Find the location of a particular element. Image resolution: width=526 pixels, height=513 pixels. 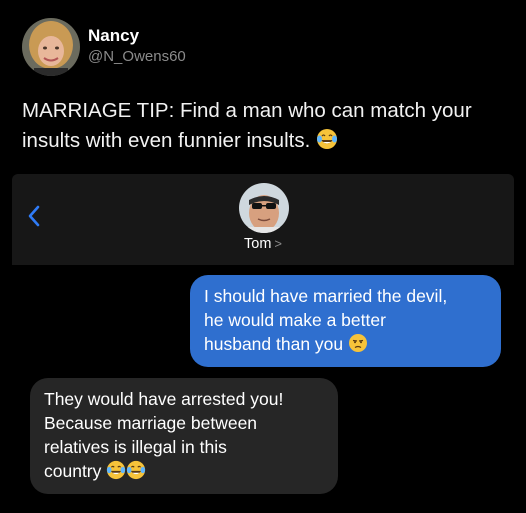

message-line: They would have arrested you! is located at coordinates (164, 399).